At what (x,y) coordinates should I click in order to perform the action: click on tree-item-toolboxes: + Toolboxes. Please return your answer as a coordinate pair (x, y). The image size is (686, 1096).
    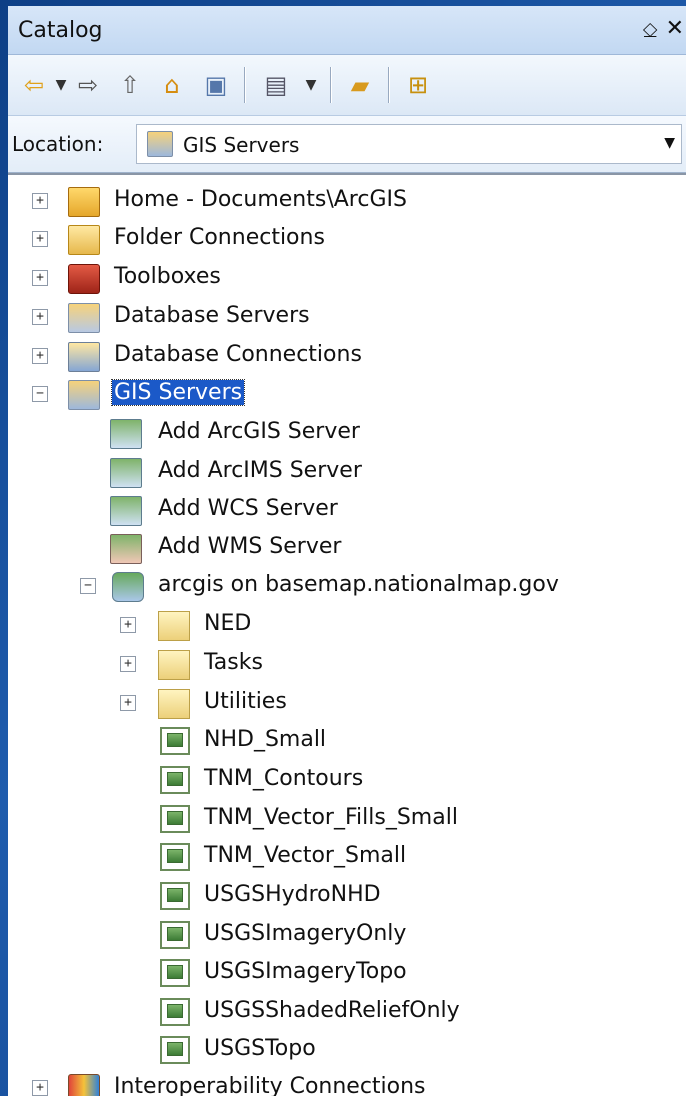
    Looking at the image, I should click on (347, 278).